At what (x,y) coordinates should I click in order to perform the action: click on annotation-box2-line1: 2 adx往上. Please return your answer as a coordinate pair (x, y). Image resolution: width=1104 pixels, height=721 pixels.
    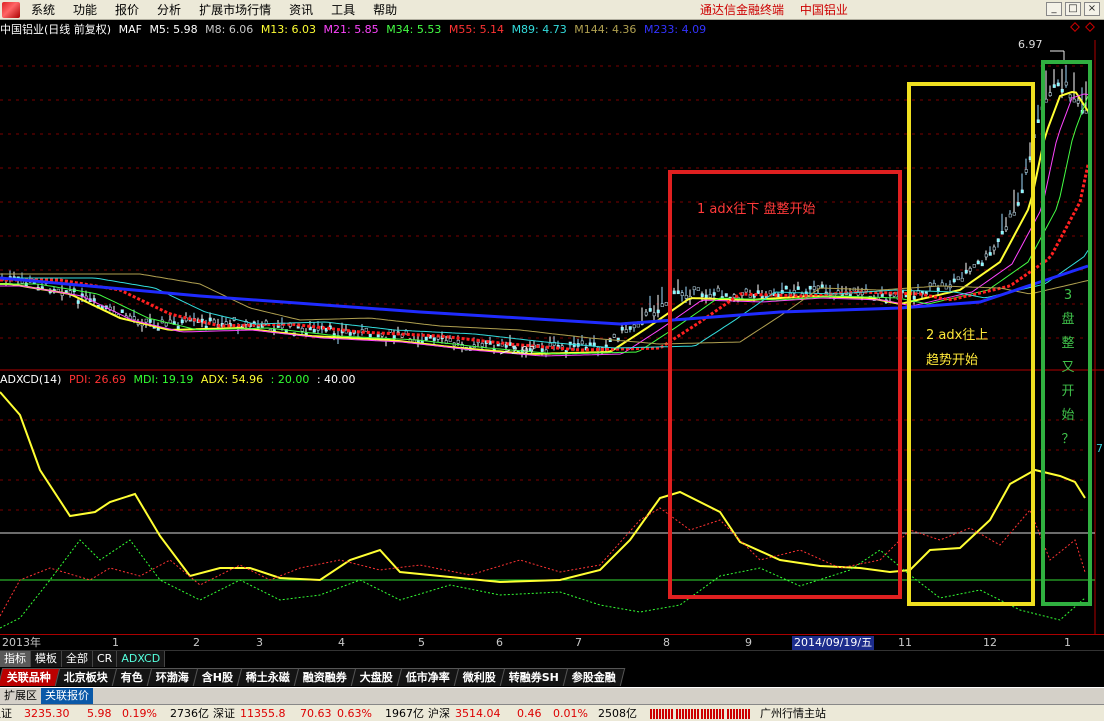
    Looking at the image, I should click on (957, 335).